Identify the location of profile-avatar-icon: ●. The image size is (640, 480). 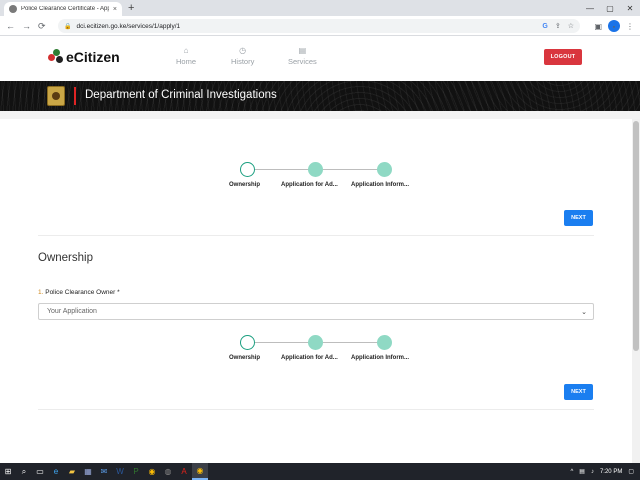
(614, 26).